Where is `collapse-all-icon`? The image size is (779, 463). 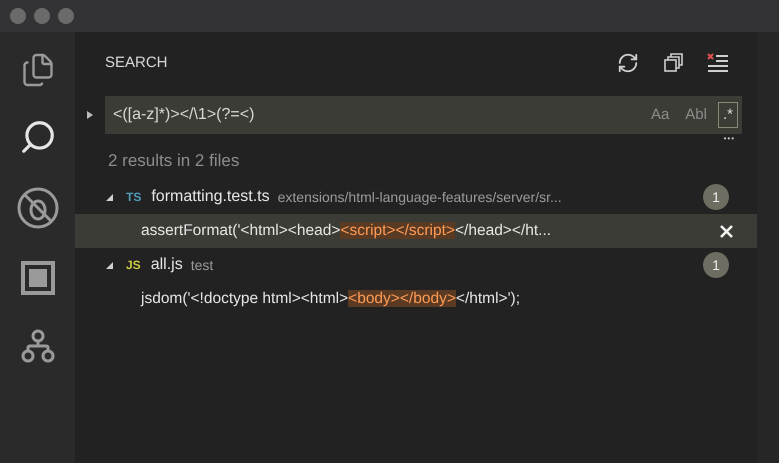 collapse-all-icon is located at coordinates (673, 63).